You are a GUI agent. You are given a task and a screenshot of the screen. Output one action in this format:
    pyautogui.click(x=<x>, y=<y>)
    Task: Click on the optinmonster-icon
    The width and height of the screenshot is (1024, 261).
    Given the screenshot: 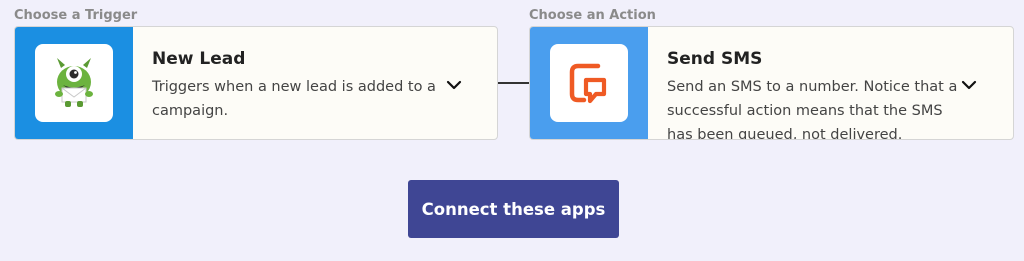 What is the action you would take?
    pyautogui.click(x=74, y=82)
    